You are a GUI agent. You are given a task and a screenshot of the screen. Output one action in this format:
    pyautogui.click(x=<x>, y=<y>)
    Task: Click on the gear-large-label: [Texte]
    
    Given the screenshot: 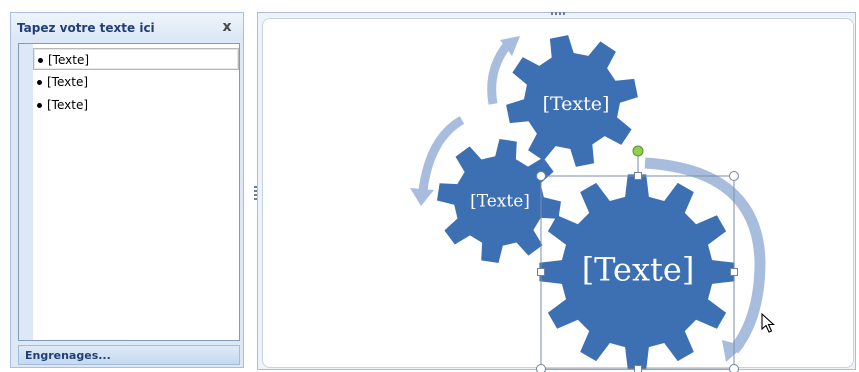 What is the action you would take?
    pyautogui.click(x=638, y=270)
    